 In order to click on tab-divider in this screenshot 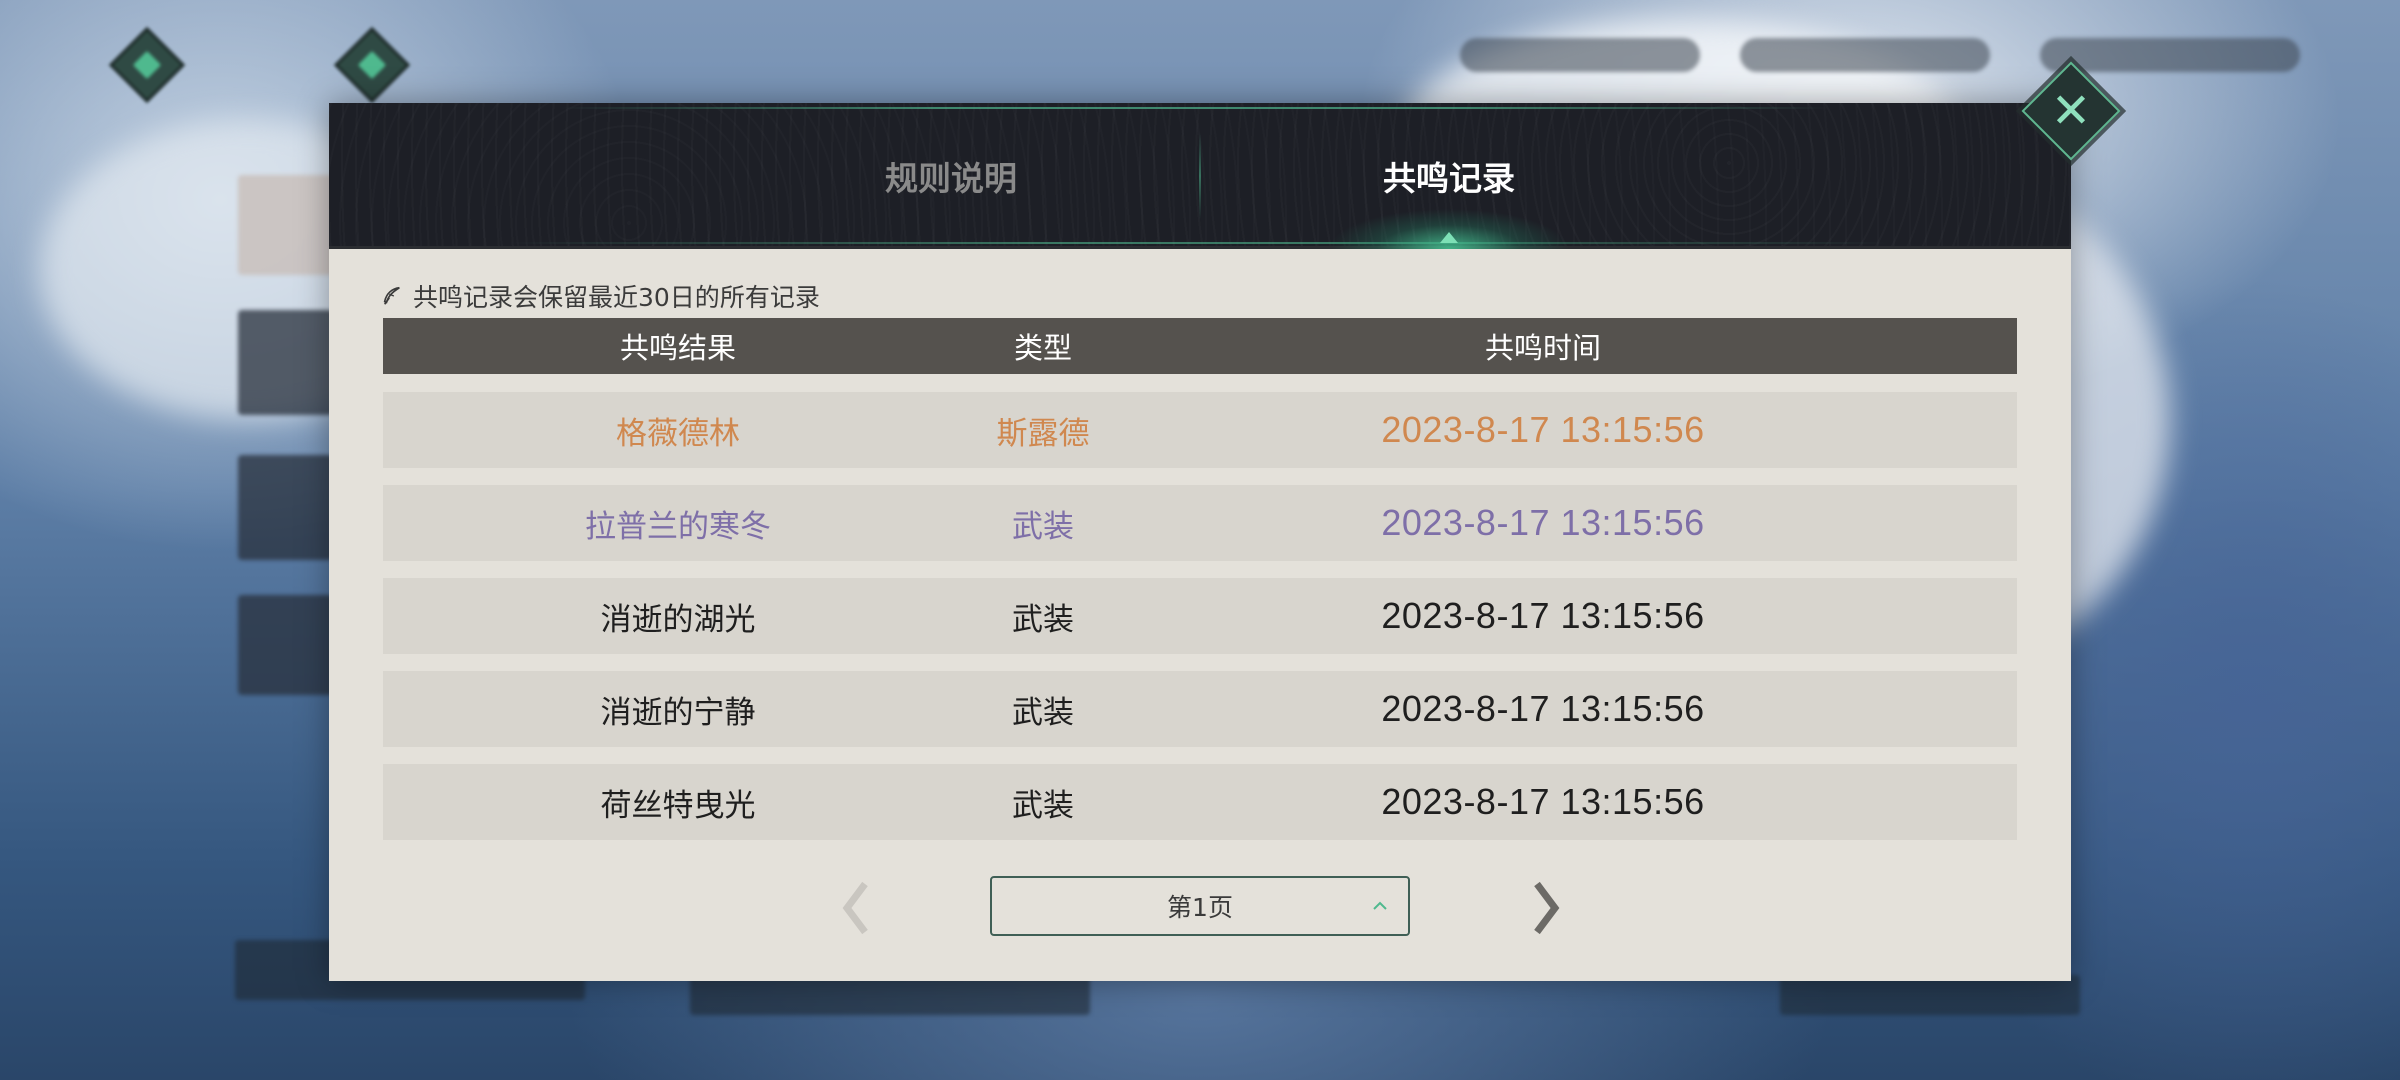, I will do `click(1200, 176)`.